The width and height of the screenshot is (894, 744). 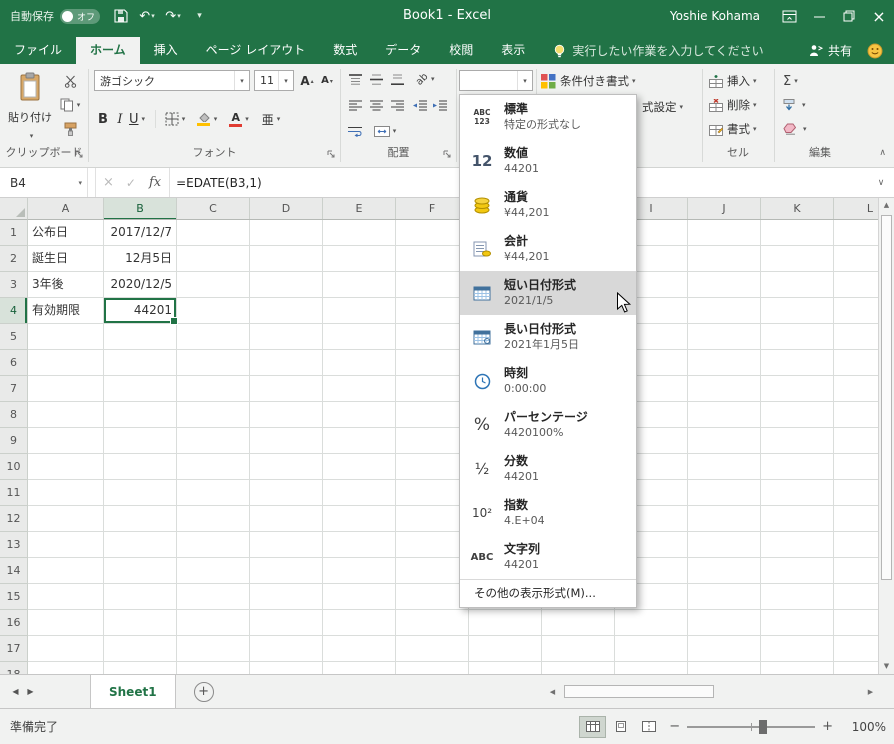 I want to click on cell-A7, so click(x=66, y=389).